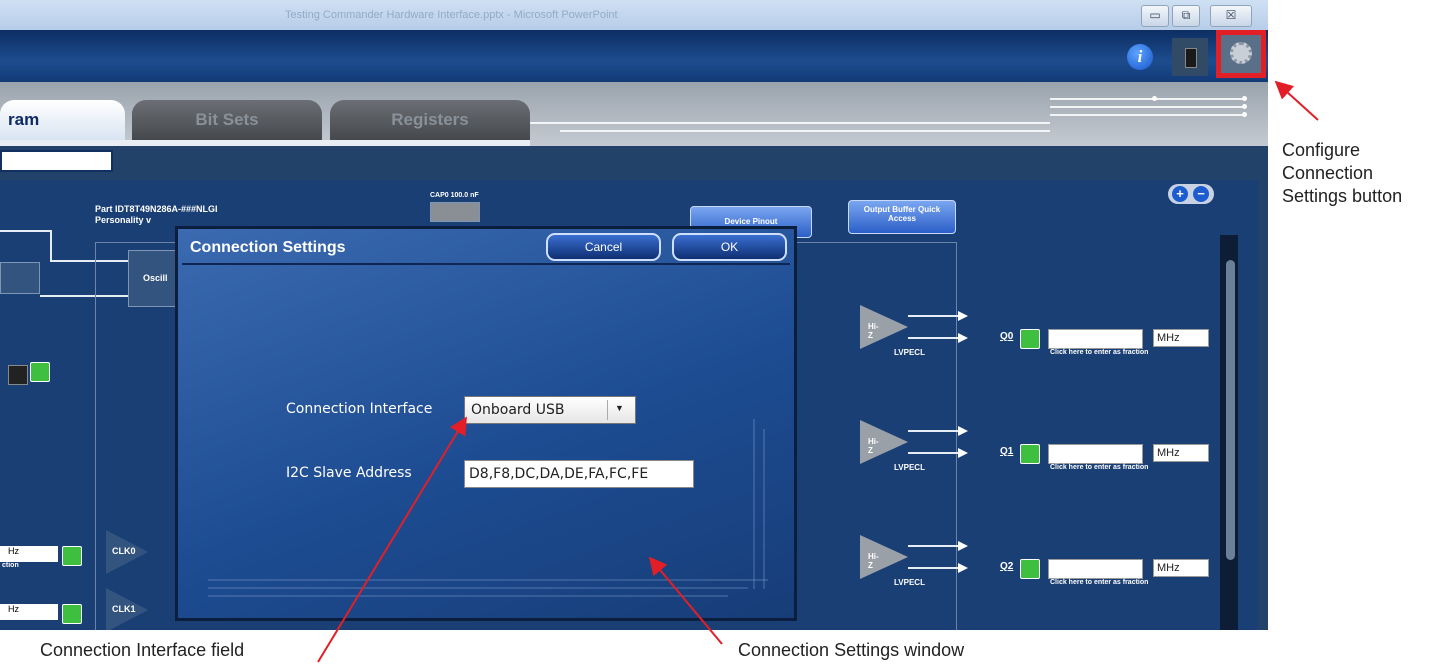 The width and height of the screenshot is (1455, 667). Describe the element at coordinates (685, 600) in the screenshot. I see `callout-arrow-window` at that location.